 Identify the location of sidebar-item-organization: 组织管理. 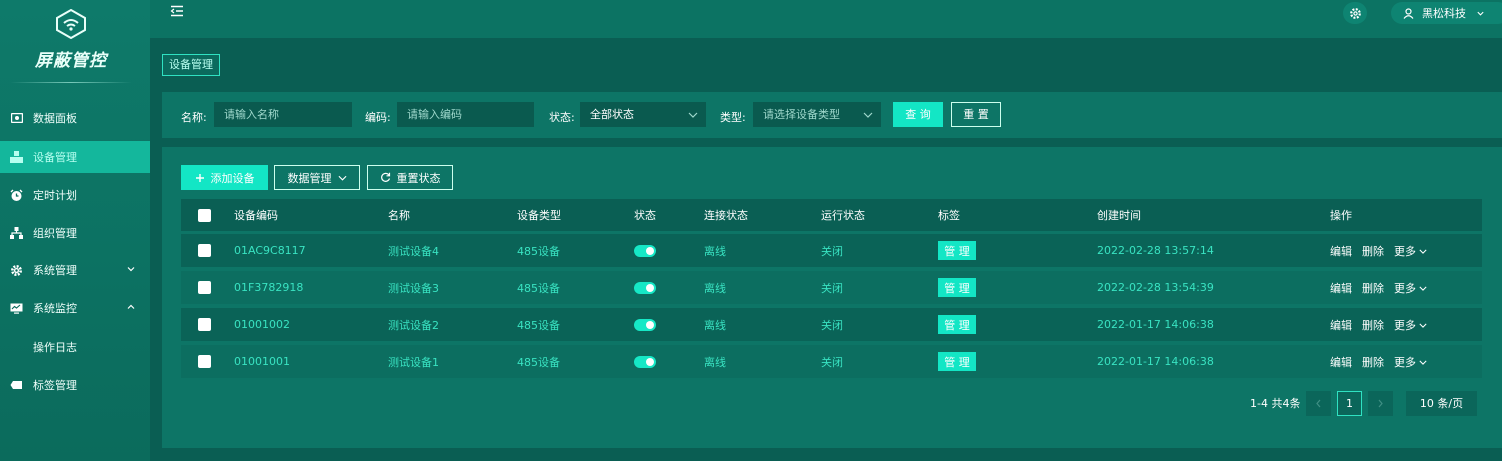
(75, 233).